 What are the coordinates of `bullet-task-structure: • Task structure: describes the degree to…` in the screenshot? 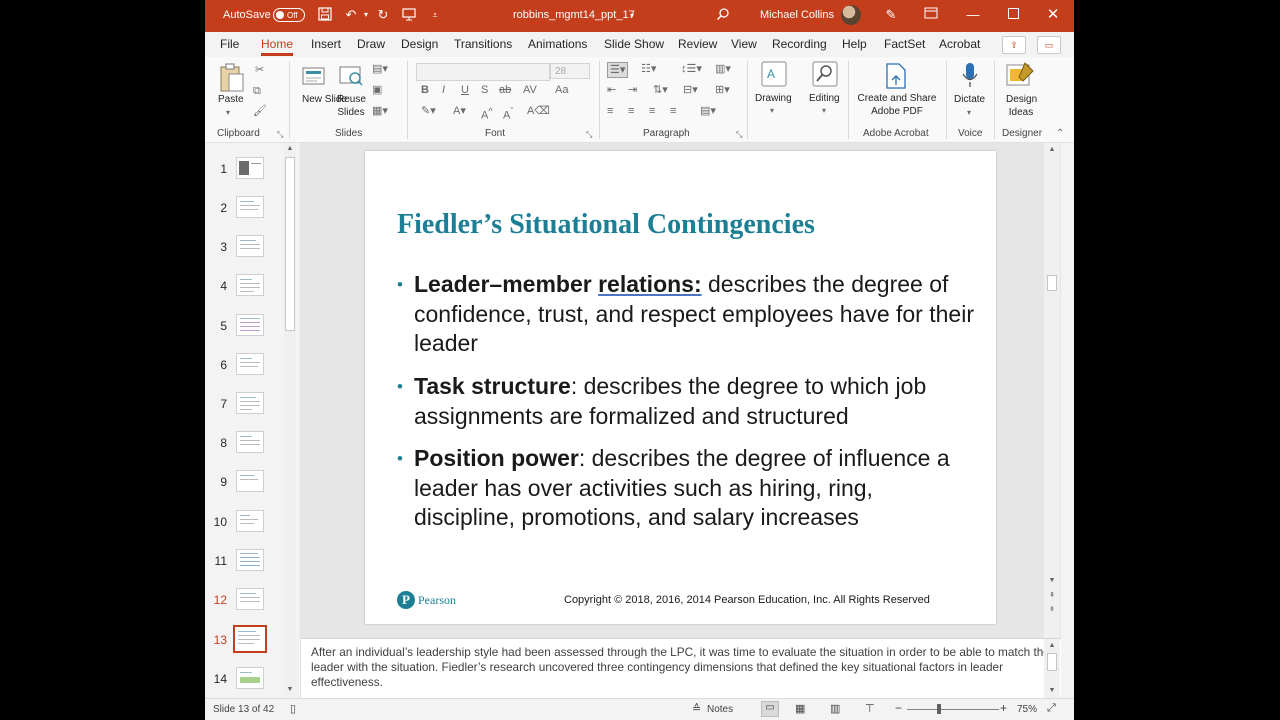 It's located at (685, 401).